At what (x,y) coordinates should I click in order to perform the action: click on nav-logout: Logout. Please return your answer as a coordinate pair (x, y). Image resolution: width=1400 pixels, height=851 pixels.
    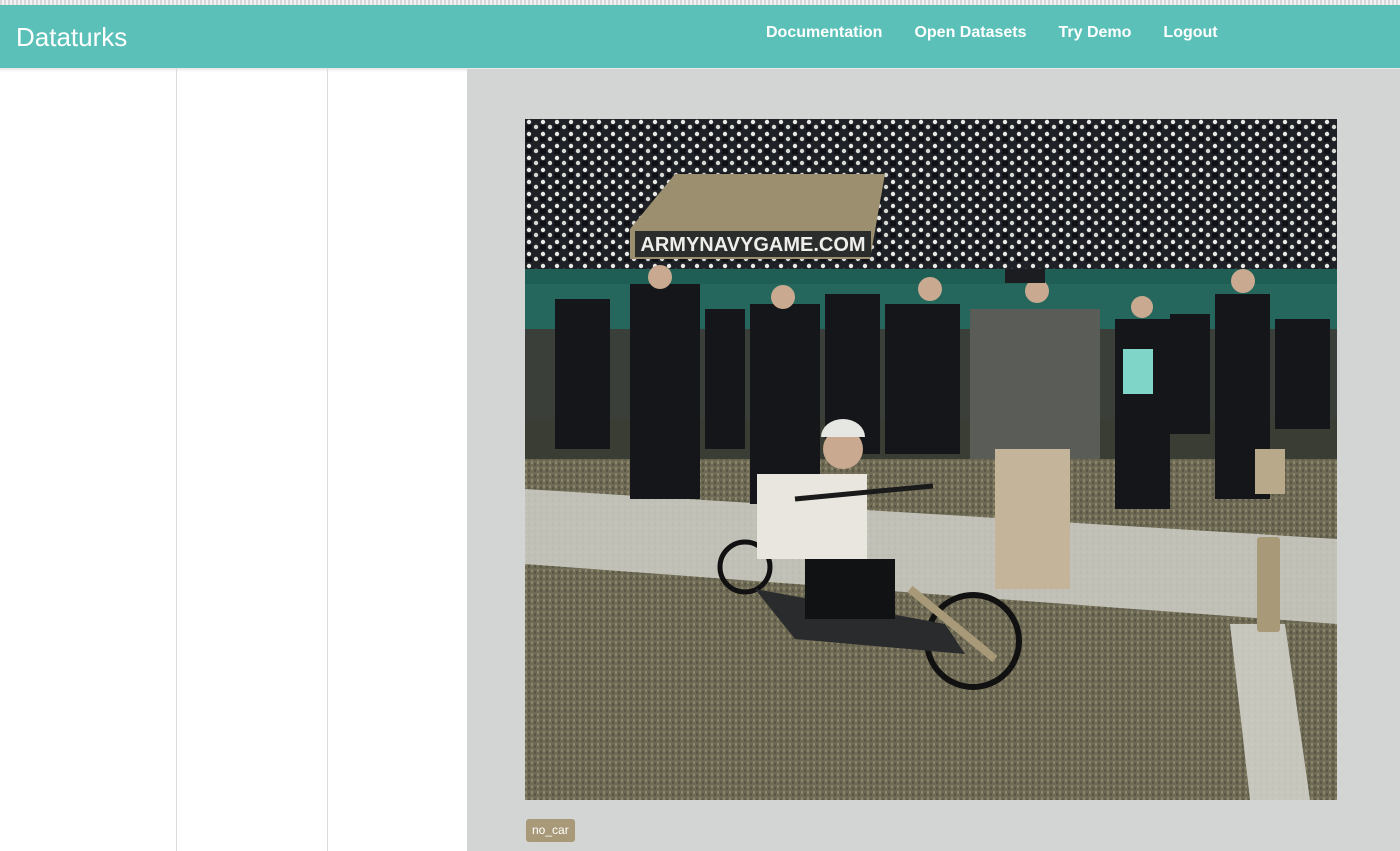
    Looking at the image, I should click on (1190, 33).